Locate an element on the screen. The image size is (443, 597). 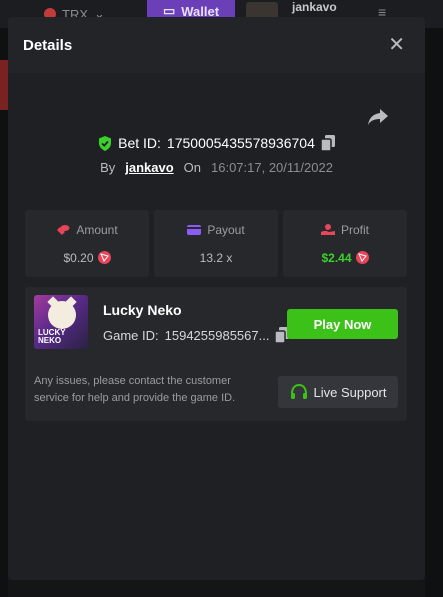
coins-icon is located at coordinates (63, 229).